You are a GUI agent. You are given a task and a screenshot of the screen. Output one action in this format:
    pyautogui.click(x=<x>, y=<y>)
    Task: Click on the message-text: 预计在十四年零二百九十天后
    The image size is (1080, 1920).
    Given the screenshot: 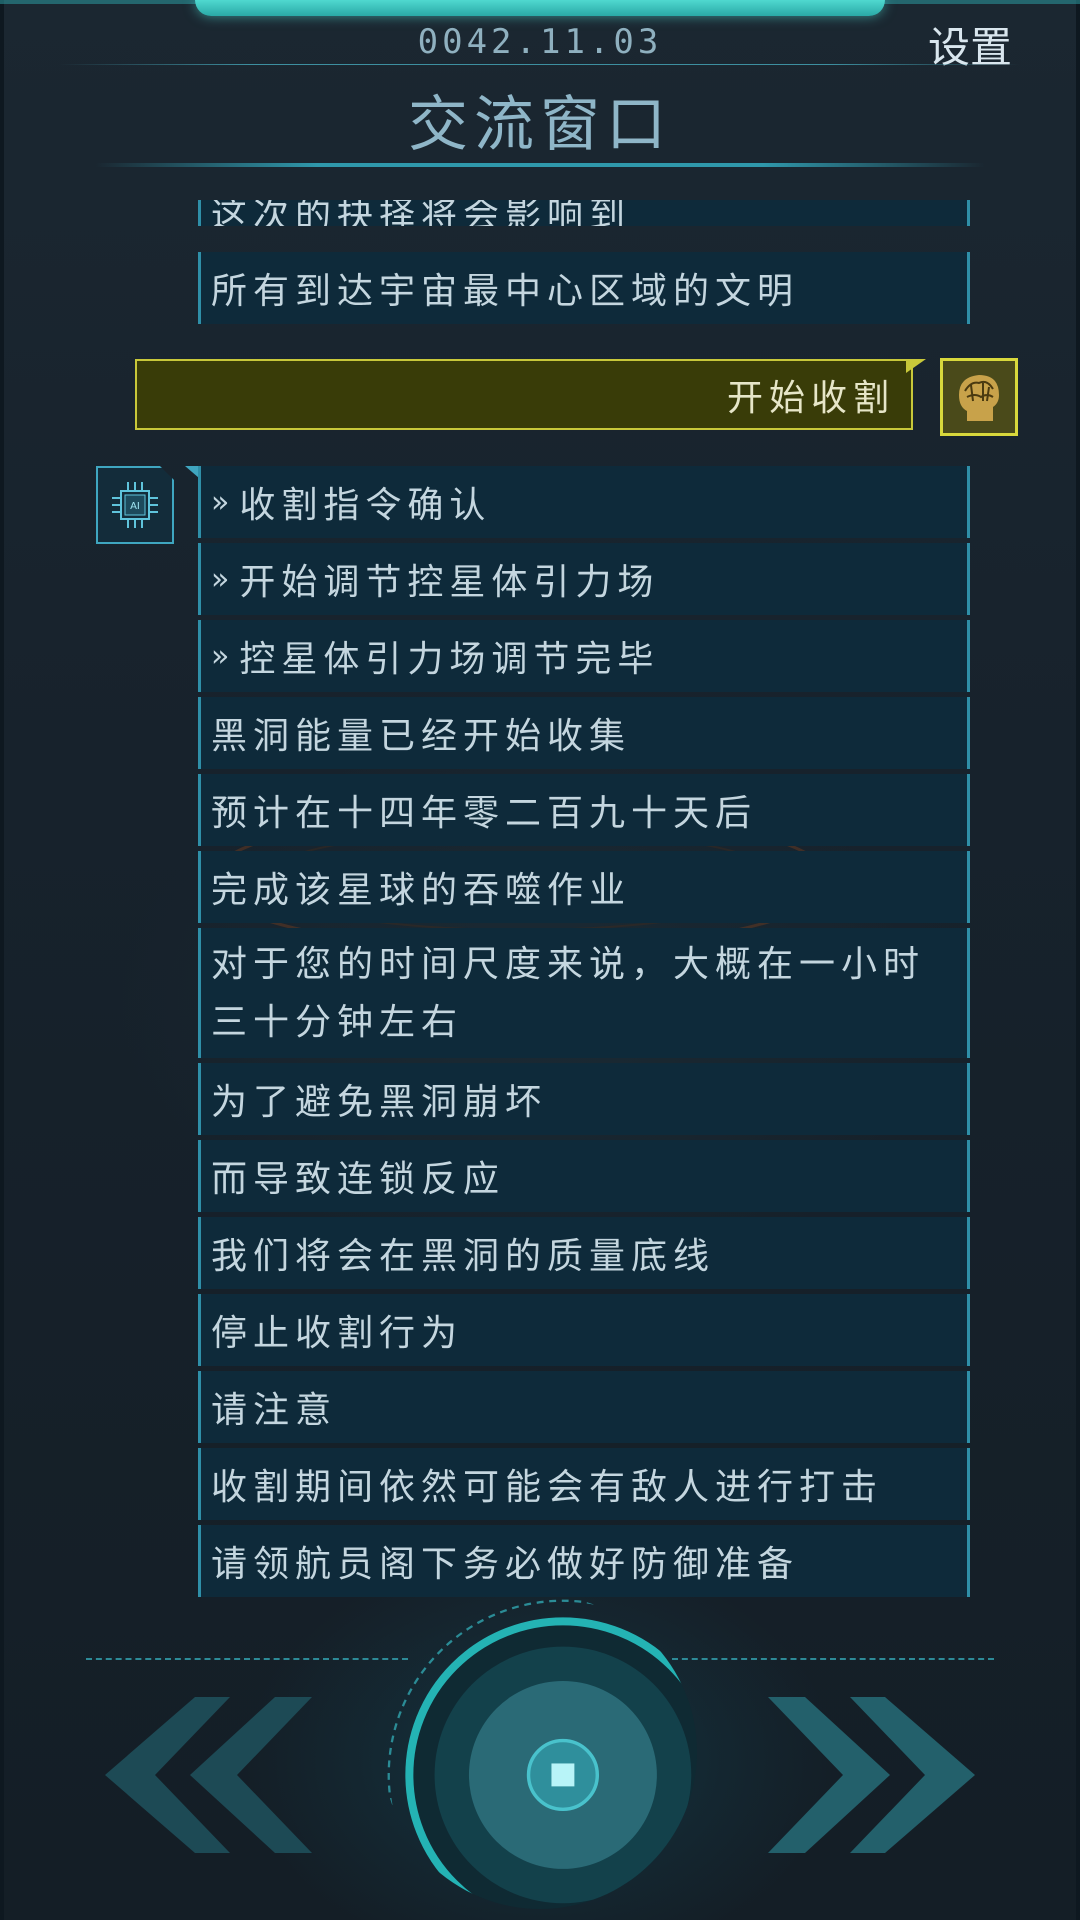 What is the action you would take?
    pyautogui.click(x=484, y=813)
    